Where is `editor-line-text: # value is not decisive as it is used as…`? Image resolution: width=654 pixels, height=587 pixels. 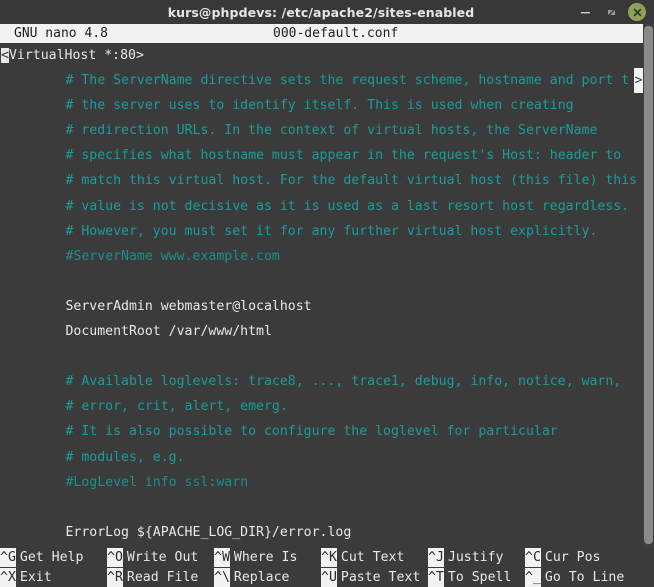 editor-line-text: # value is not decisive as it is used as… is located at coordinates (347, 206).